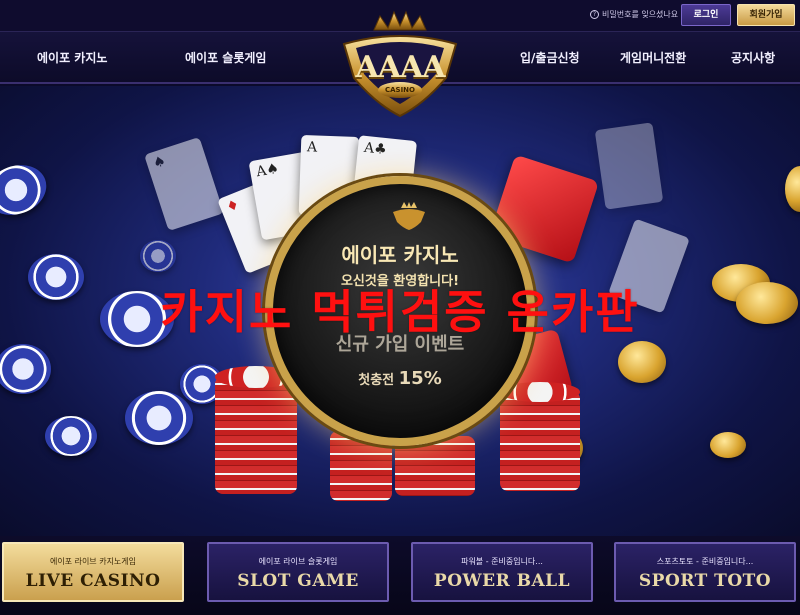  Describe the element at coordinates (93, 561) in the screenshot. I see `game-subtitle: 에이포 라이브 카지노게임` at that location.